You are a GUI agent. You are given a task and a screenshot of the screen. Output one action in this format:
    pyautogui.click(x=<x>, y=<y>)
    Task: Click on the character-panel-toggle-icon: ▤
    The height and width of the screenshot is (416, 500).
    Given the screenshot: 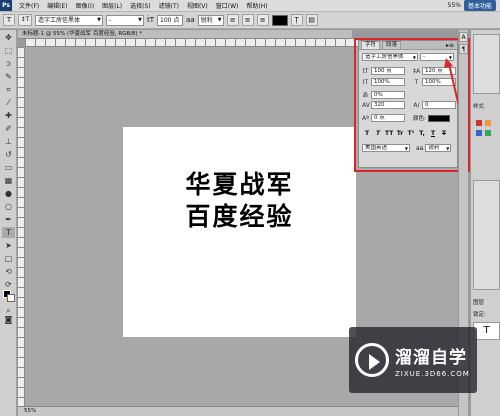 What is the action you would take?
    pyautogui.click(x=311, y=20)
    